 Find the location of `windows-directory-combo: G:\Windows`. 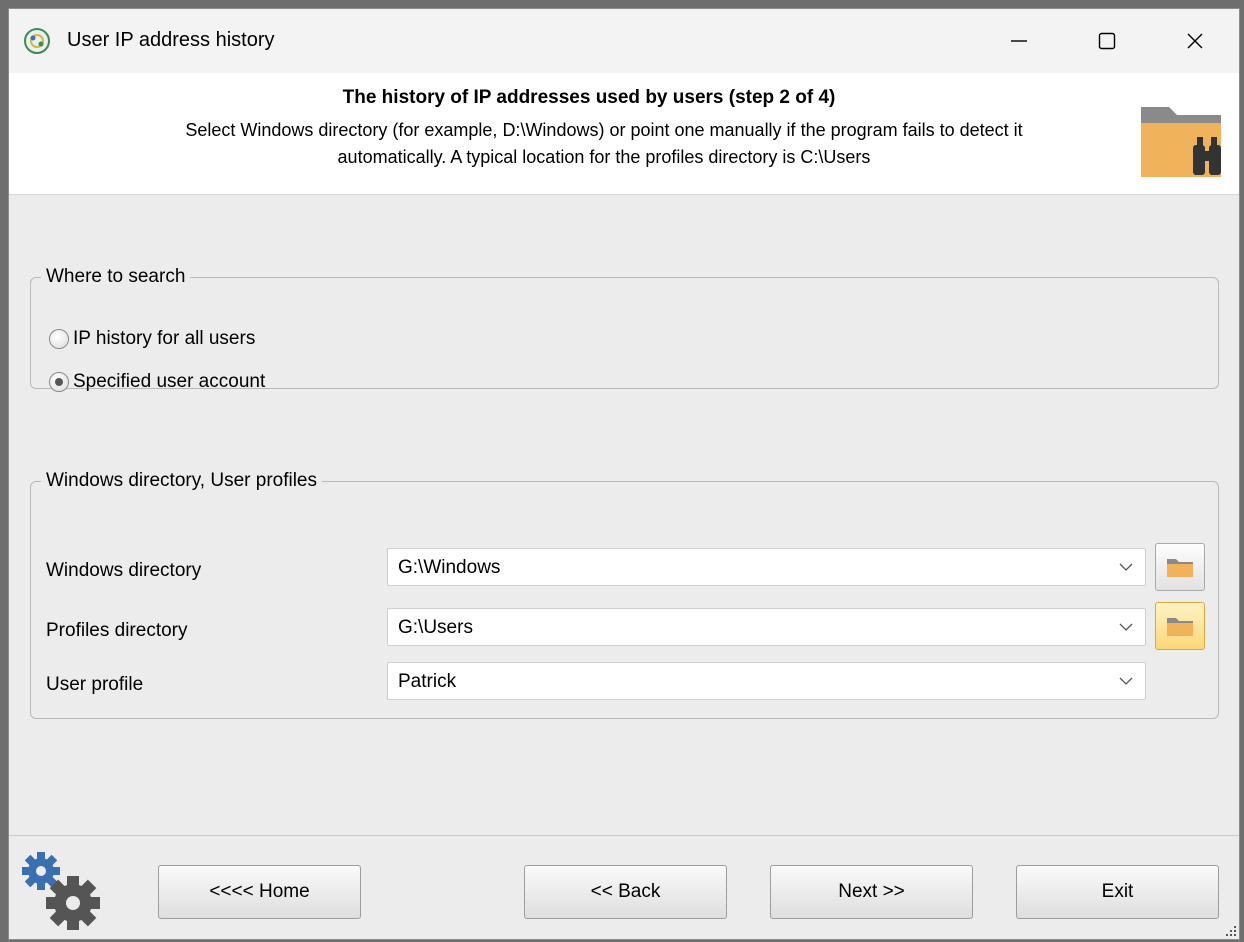

windows-directory-combo: G:\Windows is located at coordinates (766, 567).